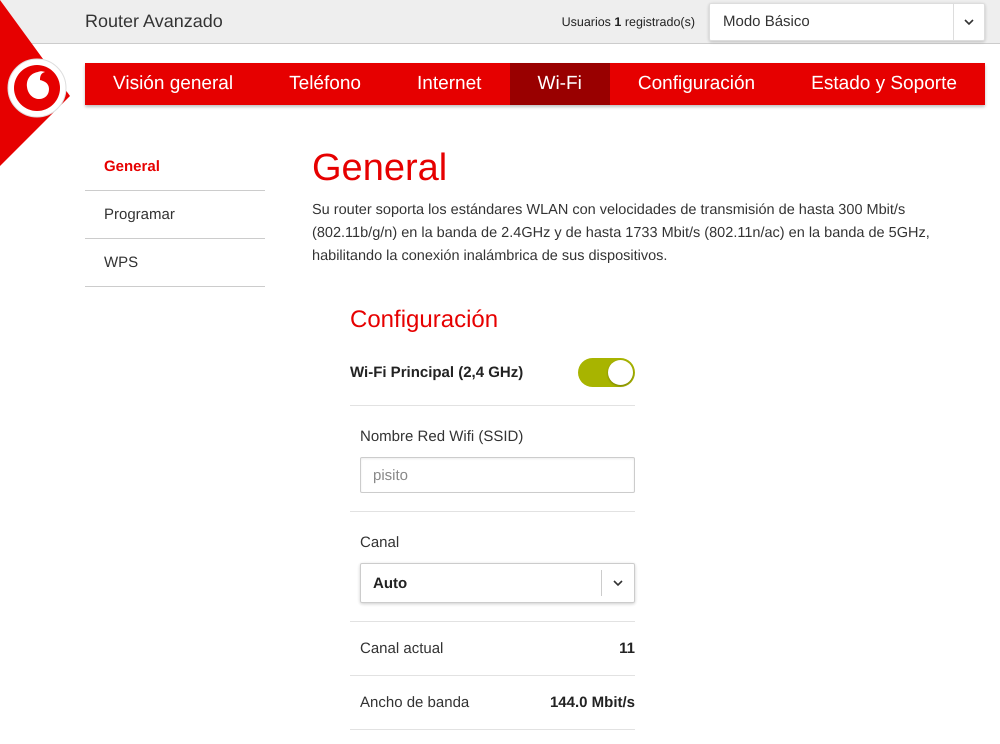 The image size is (1000, 744). What do you see at coordinates (154, 21) in the screenshot?
I see `app-title: Router Avanzado` at bounding box center [154, 21].